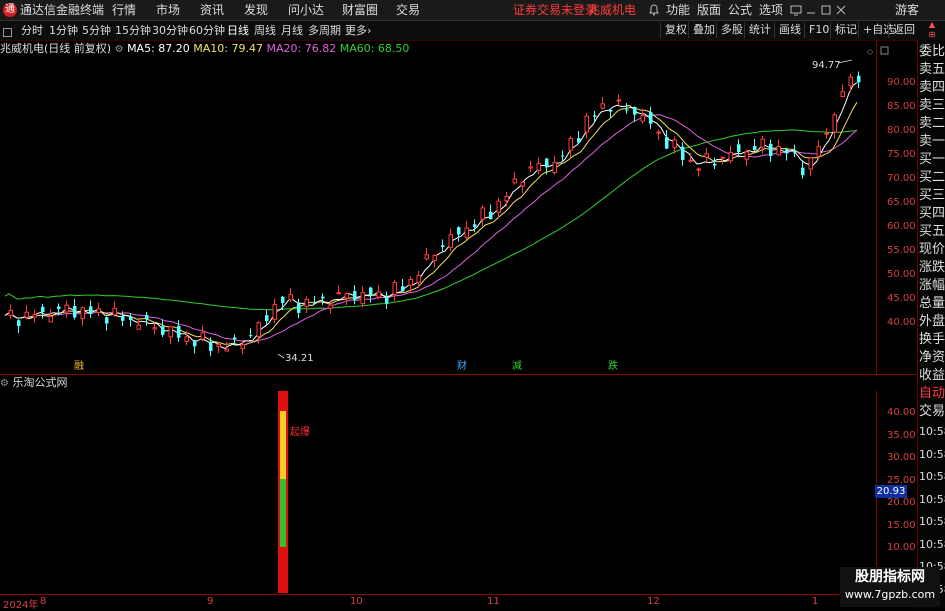  What do you see at coordinates (932, 51) in the screenshot?
I see `quote-field-label: 委比` at bounding box center [932, 51].